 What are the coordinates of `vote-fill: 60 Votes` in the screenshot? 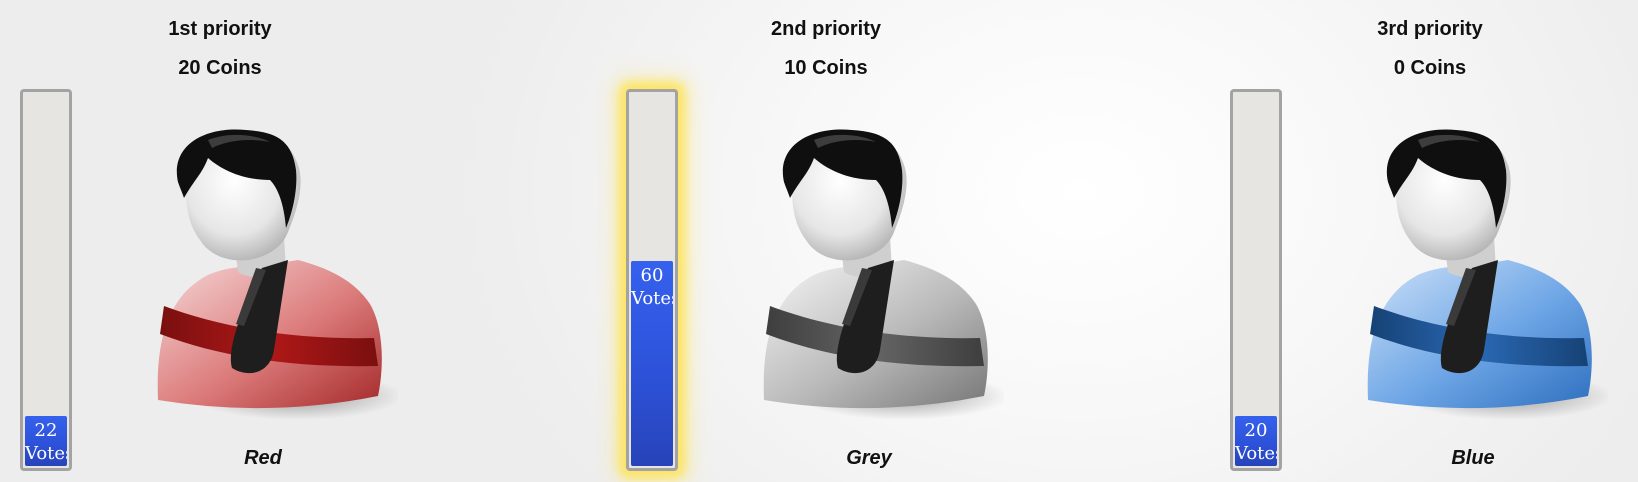 It's located at (652, 363).